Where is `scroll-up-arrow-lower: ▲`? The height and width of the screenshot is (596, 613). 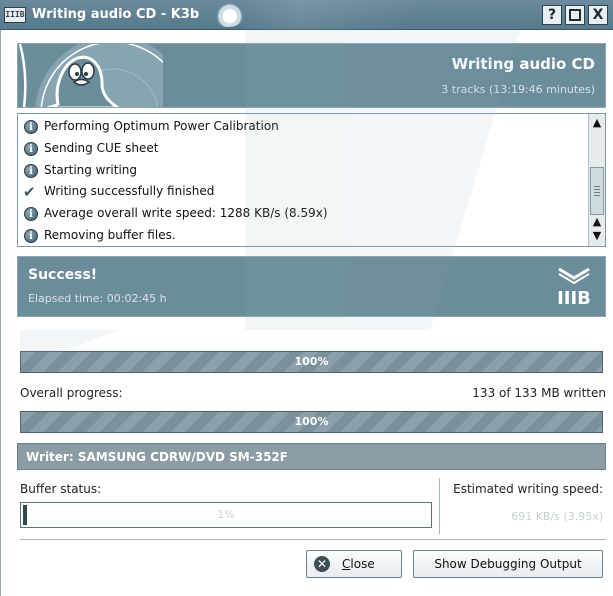
scroll-up-arrow-lower: ▲ is located at coordinates (597, 222).